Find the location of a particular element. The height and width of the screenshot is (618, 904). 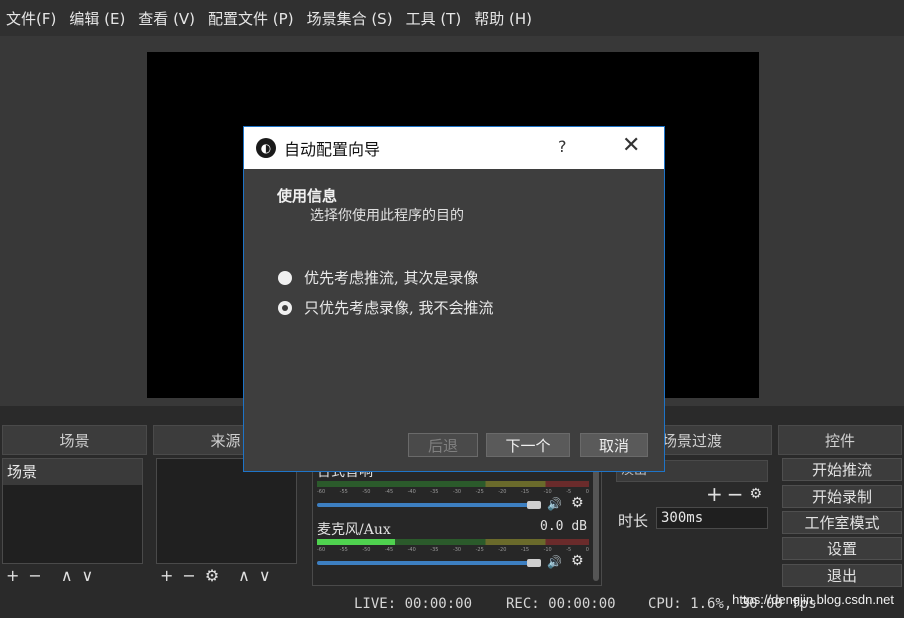

option-stream-priority: 优先考虑推流, 其次是录像 is located at coordinates (378, 277).